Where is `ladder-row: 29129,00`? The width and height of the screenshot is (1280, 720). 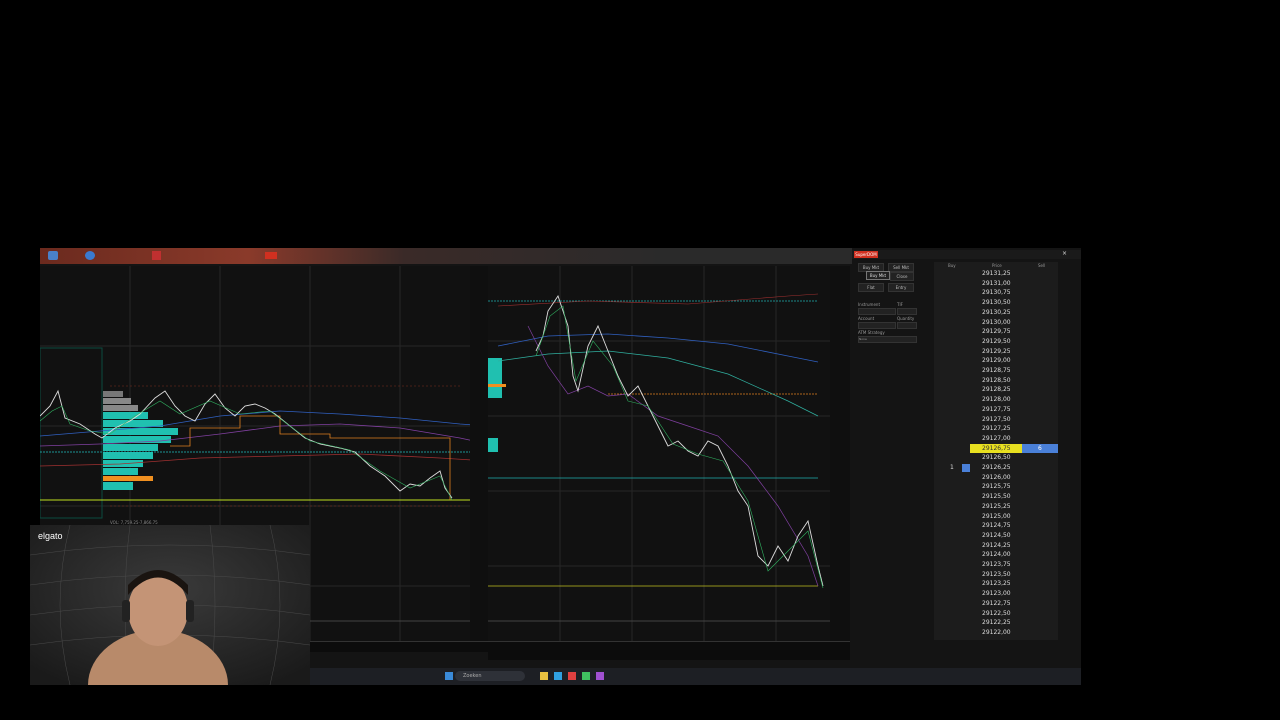
ladder-row: 29129,00 is located at coordinates (996, 361).